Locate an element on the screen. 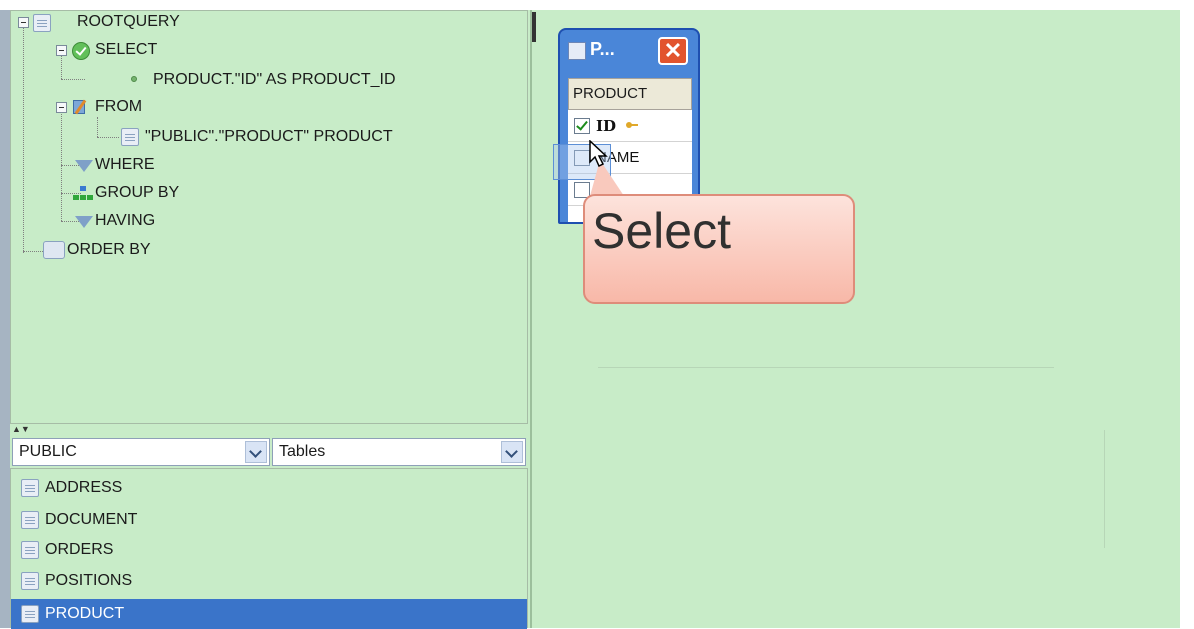 The image size is (1194, 629). tree-node-label: PRODUCT."ID" AS PRODUCT_ID is located at coordinates (274, 79).